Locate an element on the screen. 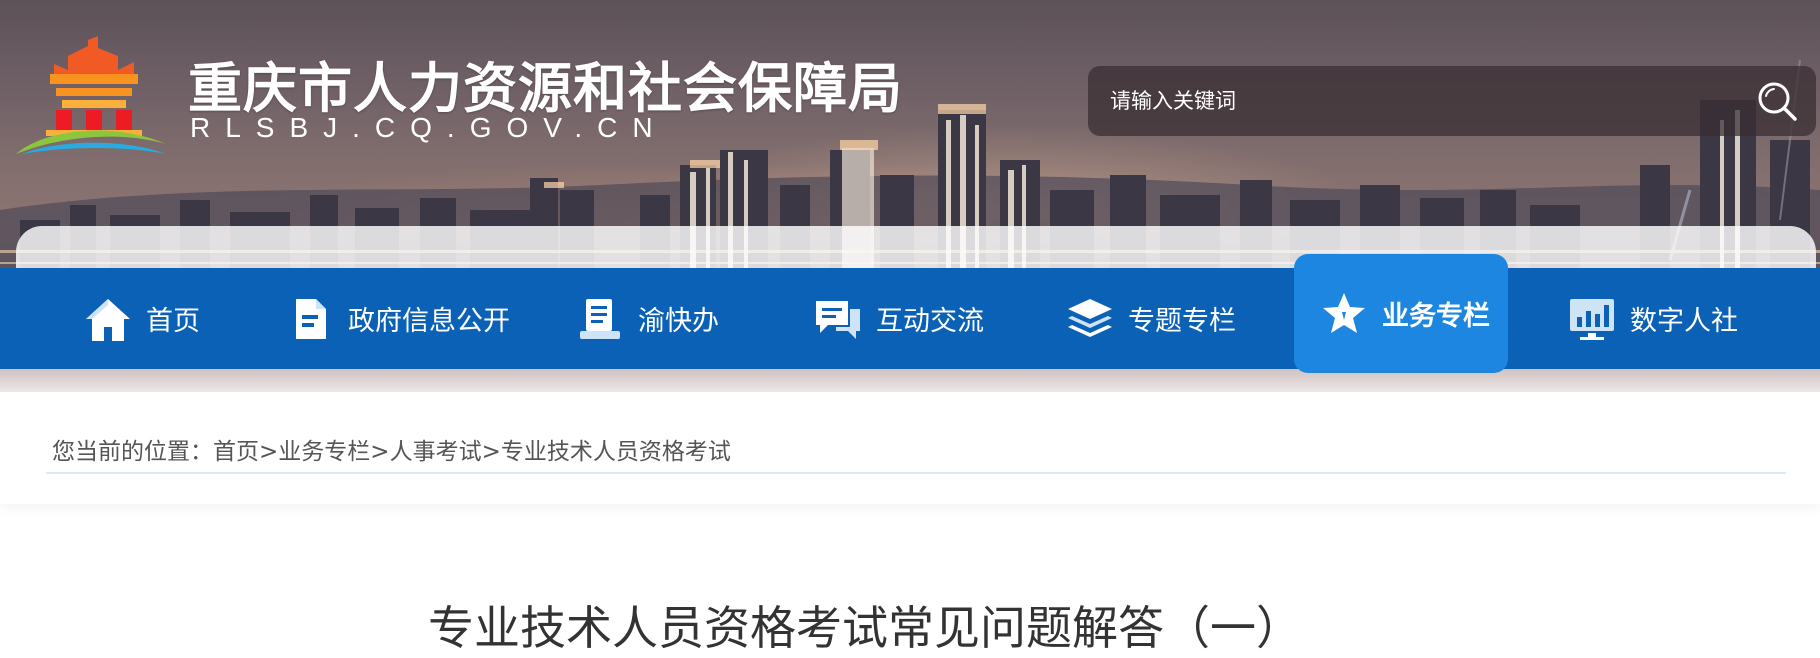 This screenshot has height=658, width=1820. breadcrumb-item-professional-exam: 专业技术人员资格考试 is located at coordinates (616, 452).